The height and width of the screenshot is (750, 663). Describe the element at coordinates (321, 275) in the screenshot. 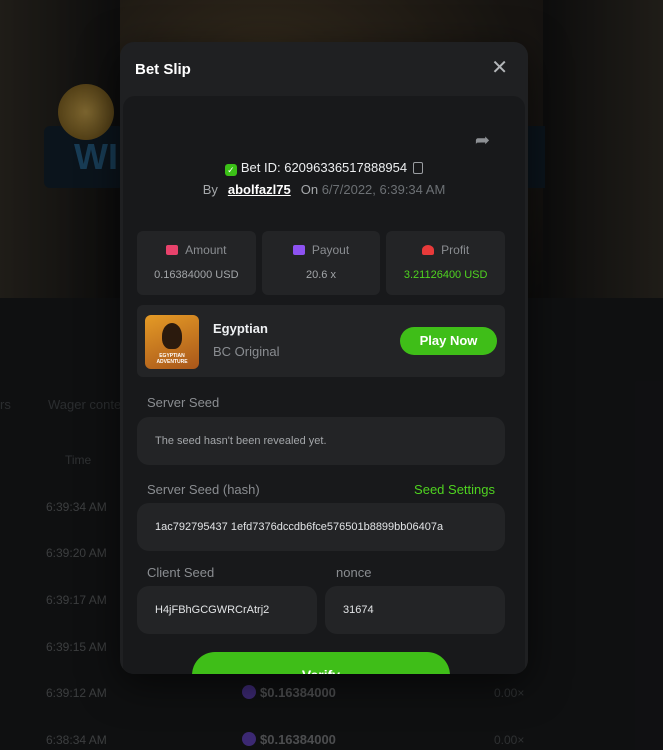

I see `stat-payout-value: 20.6 x` at that location.